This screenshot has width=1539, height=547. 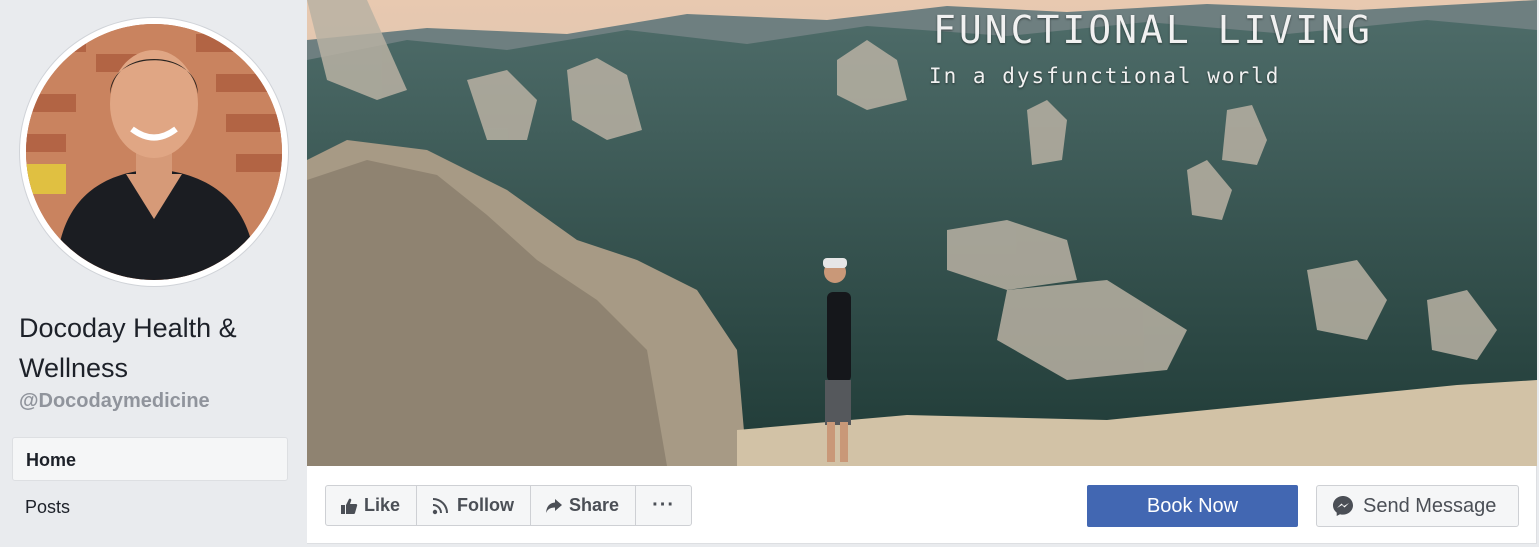 I want to click on nav-item-label: Posts, so click(x=48, y=507).